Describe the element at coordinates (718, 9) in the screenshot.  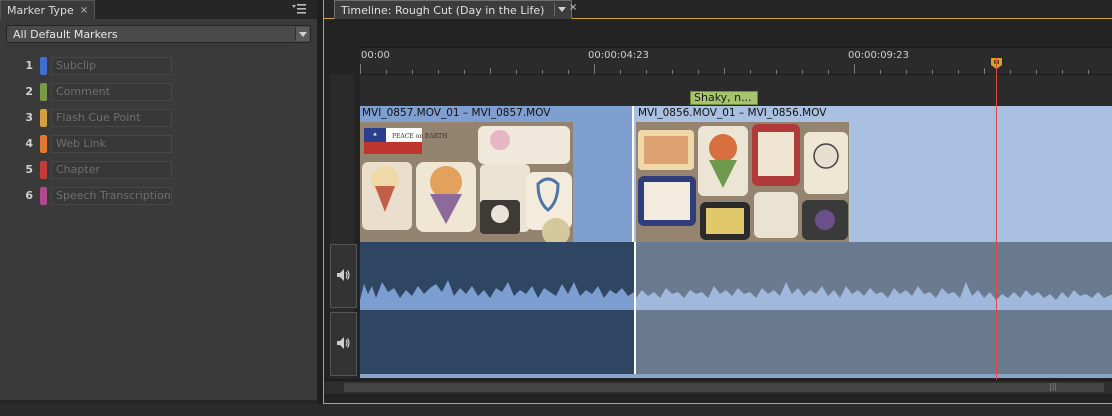
I see `timeline-tab-bar: Timeline: Rough Cut (Day in the Life) ×` at that location.